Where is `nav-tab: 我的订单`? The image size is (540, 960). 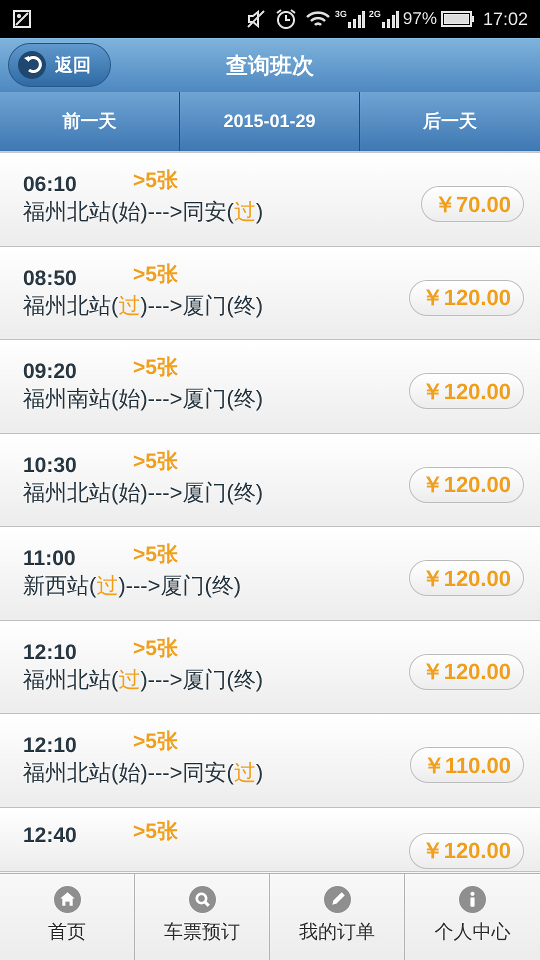 nav-tab: 我的订单 is located at coordinates (337, 917).